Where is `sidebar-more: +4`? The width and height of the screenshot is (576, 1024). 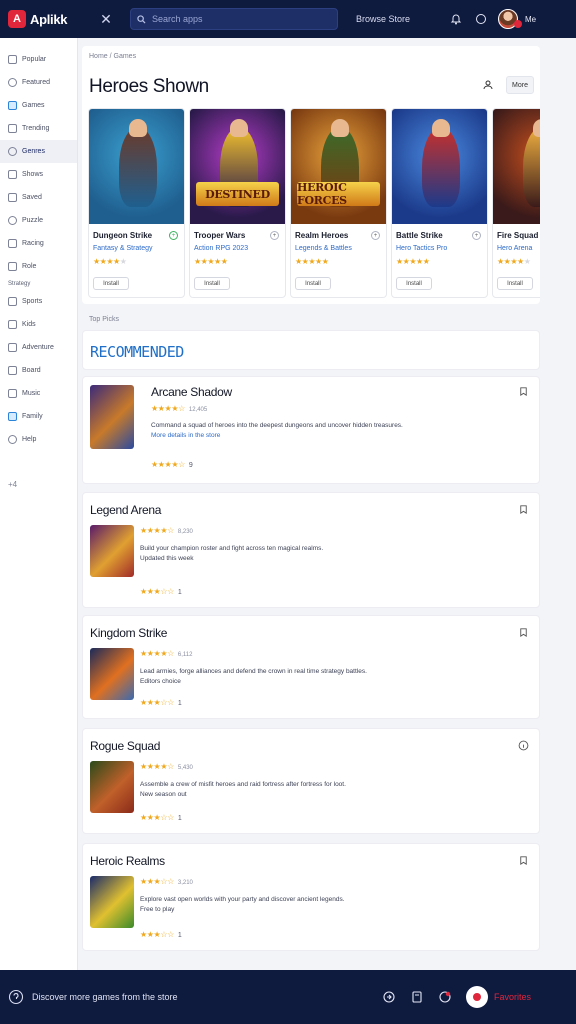
sidebar-more: +4 is located at coordinates (12, 484).